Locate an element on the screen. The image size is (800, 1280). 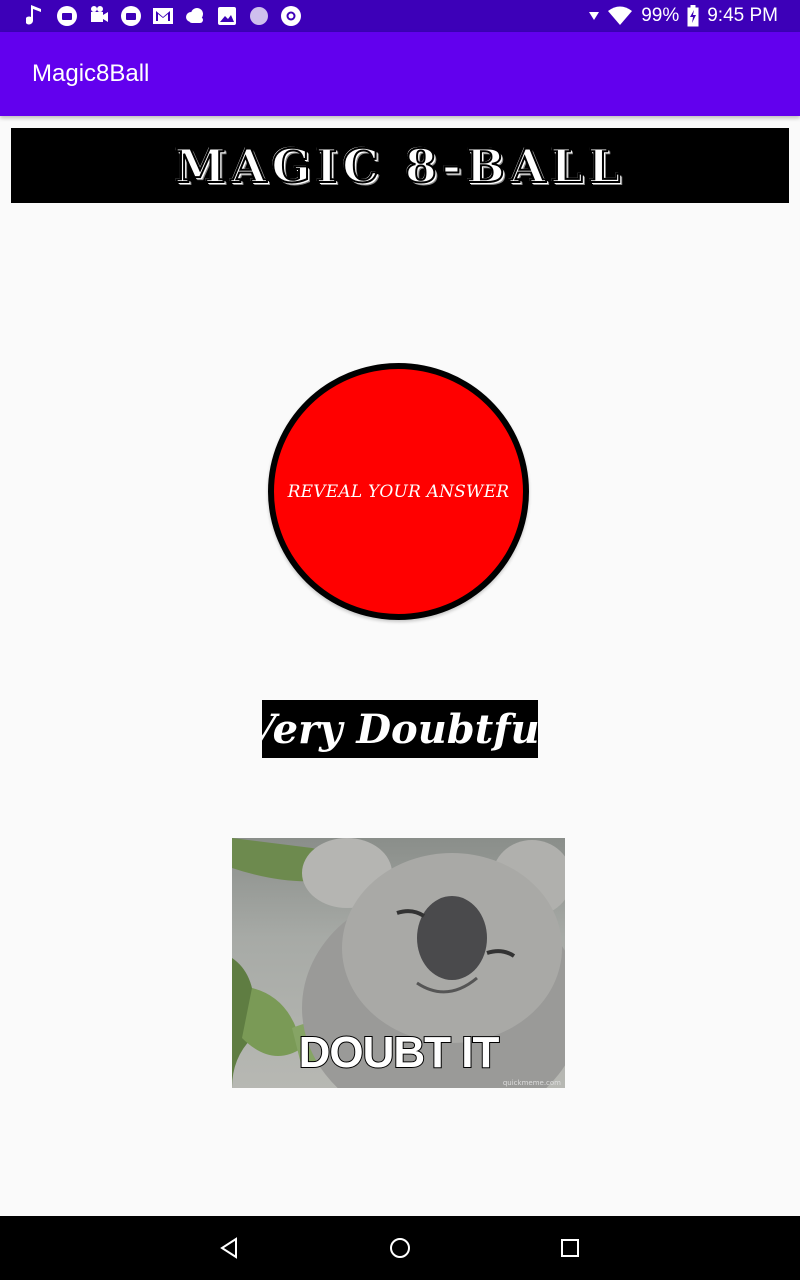
back-icon is located at coordinates (230, 1248).